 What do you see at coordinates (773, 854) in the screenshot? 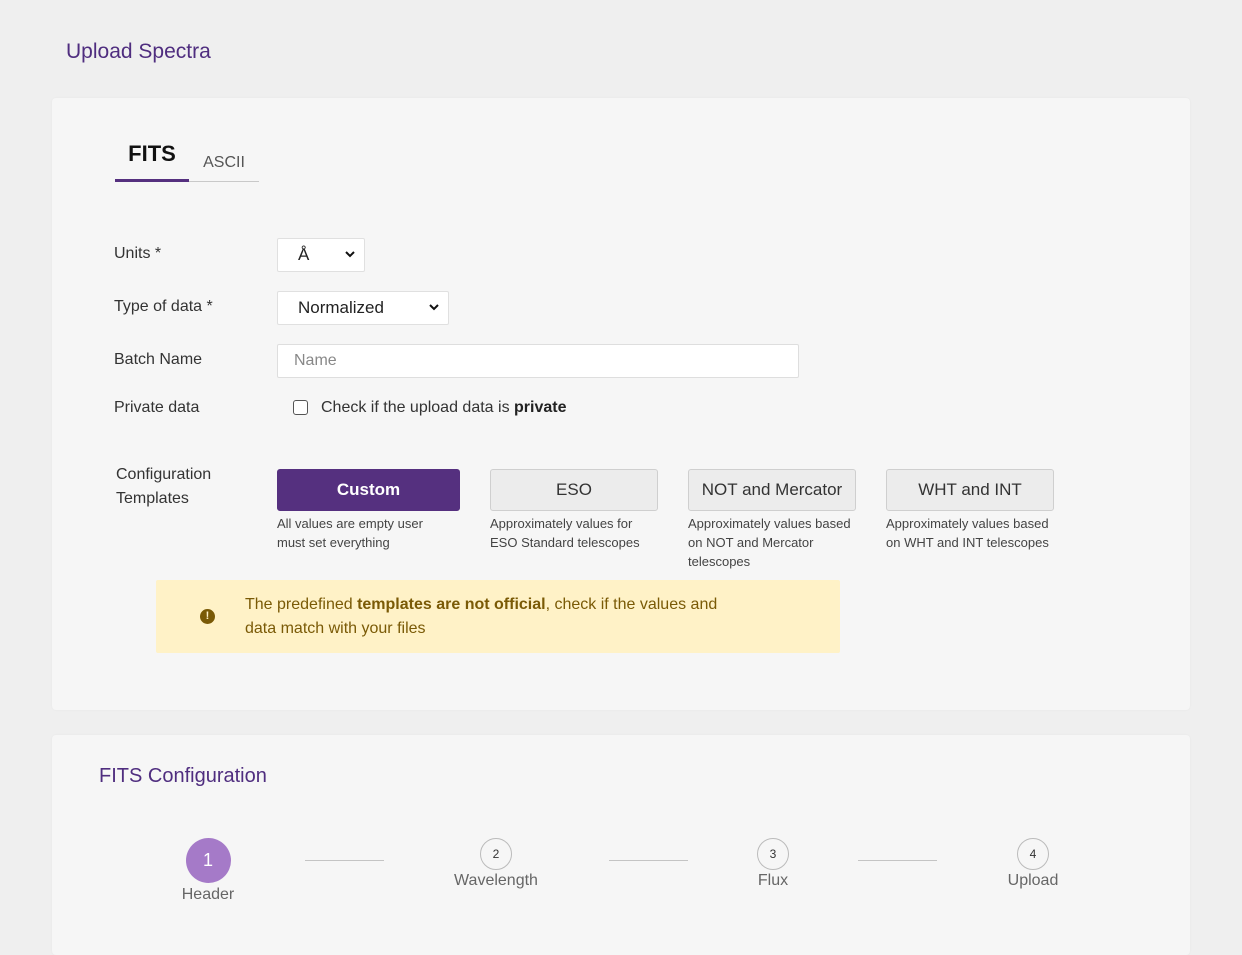
I see `step-number: 3` at bounding box center [773, 854].